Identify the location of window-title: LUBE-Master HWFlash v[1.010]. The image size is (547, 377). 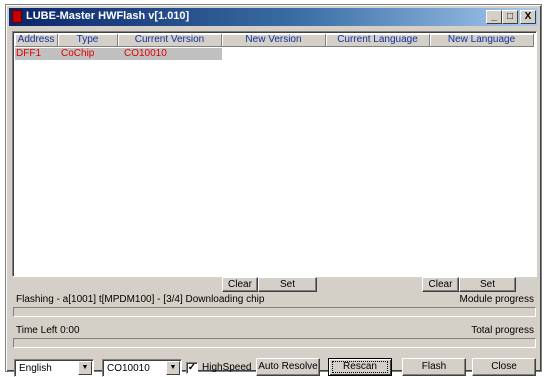
(108, 16).